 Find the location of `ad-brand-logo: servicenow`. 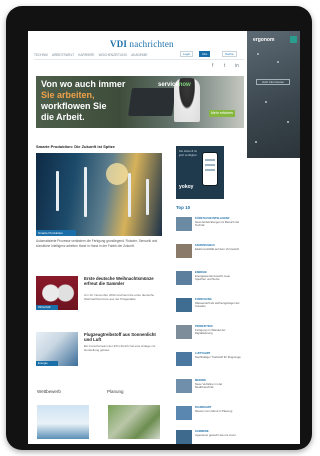

ad-brand-logo: servicenow is located at coordinates (174, 85).